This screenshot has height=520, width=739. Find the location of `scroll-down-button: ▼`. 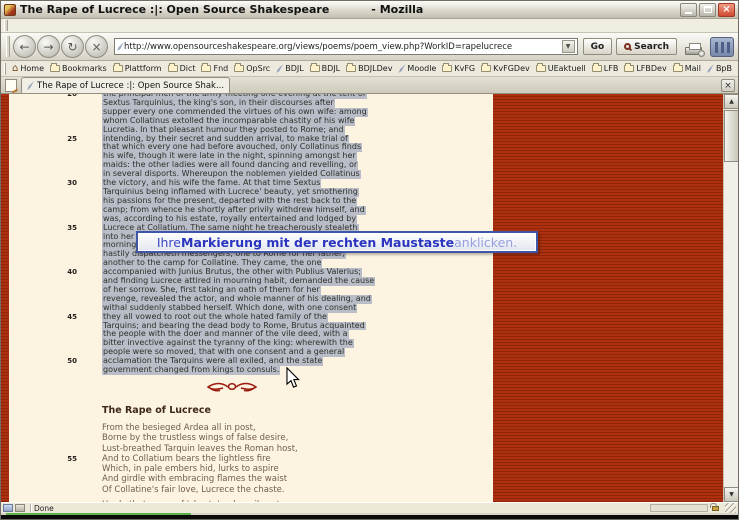

scroll-down-button: ▼ is located at coordinates (731, 494).